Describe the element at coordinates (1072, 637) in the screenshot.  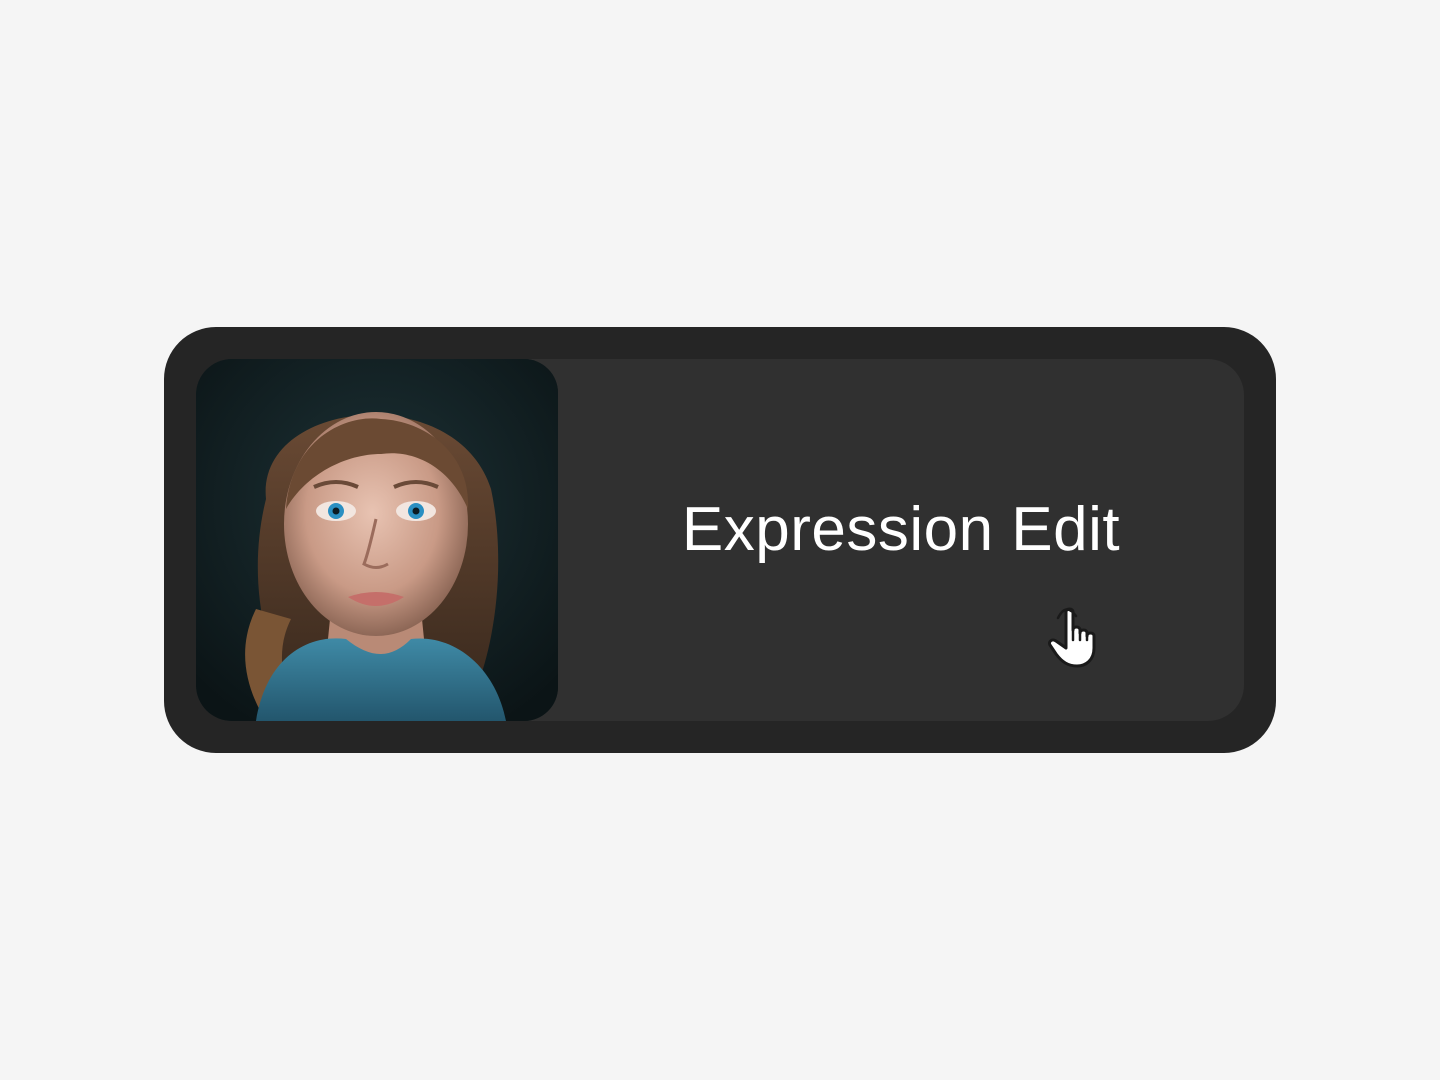
I see `hand-pointer-icon` at that location.